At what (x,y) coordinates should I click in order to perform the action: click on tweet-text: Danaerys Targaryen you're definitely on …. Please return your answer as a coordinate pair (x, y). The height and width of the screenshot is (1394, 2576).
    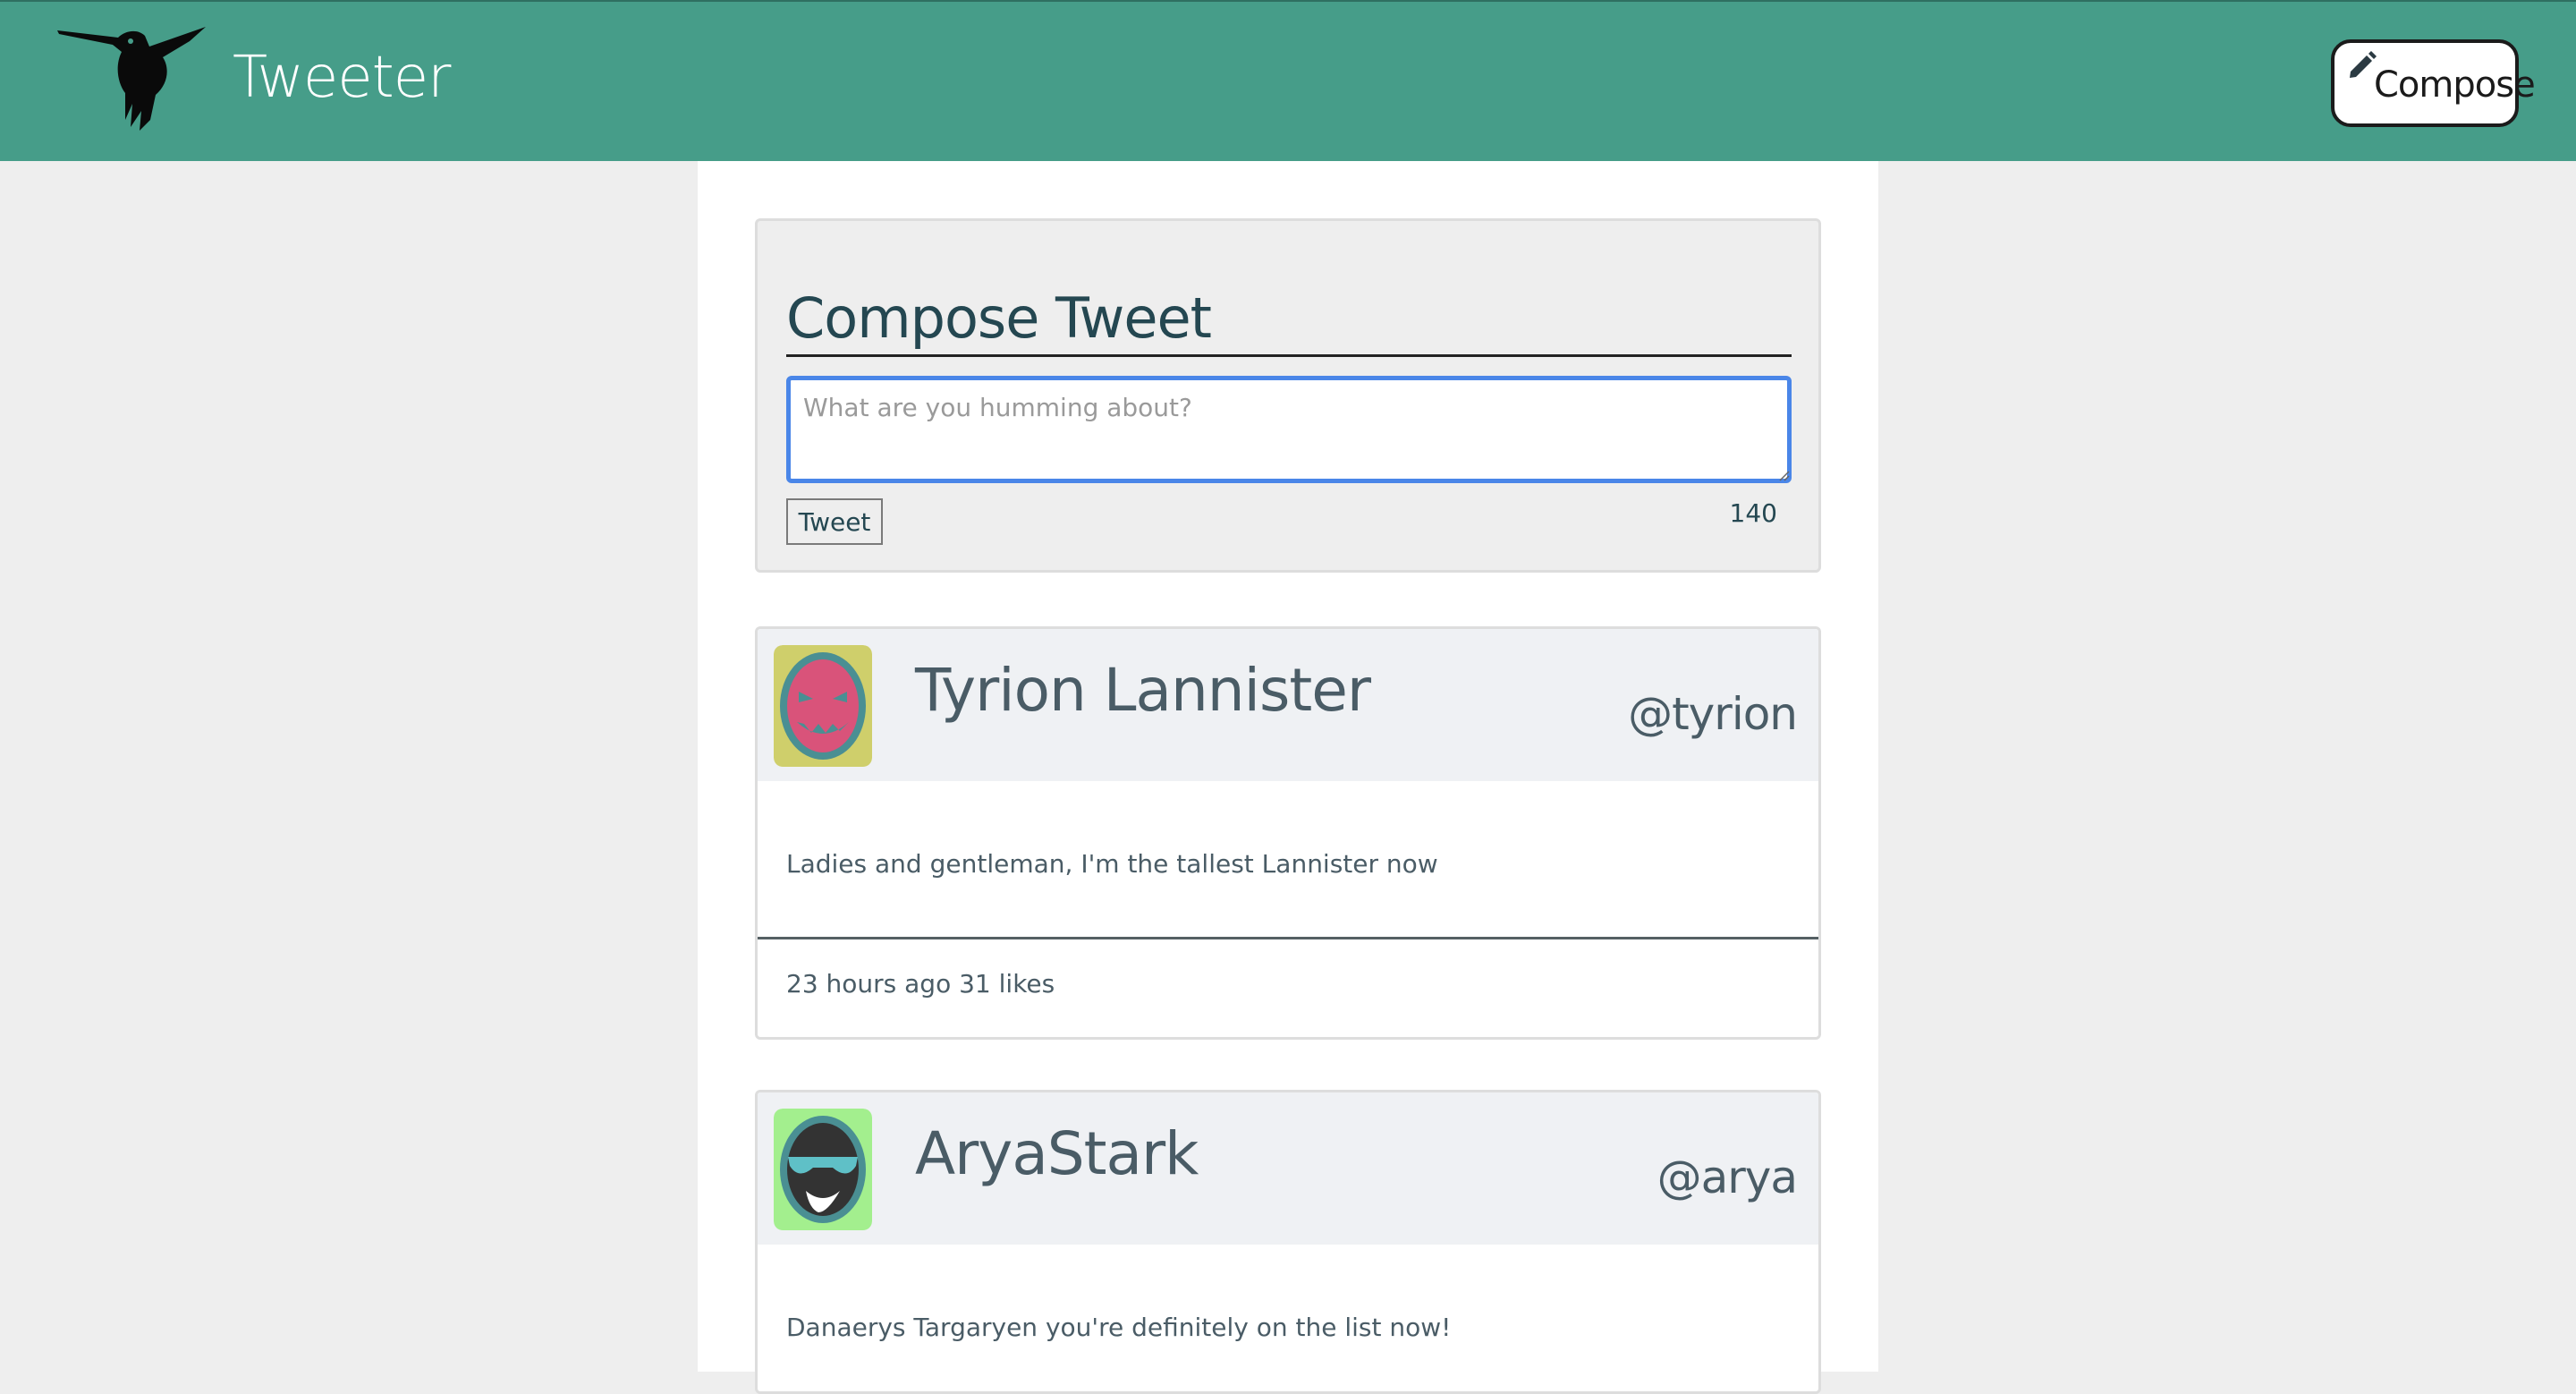
    Looking at the image, I should click on (1119, 1327).